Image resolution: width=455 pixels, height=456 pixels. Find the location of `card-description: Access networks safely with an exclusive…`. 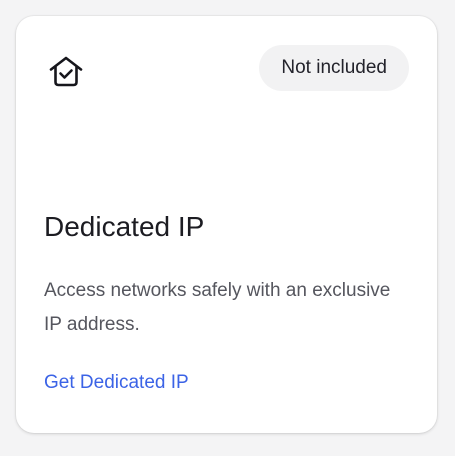

card-description: Access networks safely with an exclusive… is located at coordinates (217, 307).